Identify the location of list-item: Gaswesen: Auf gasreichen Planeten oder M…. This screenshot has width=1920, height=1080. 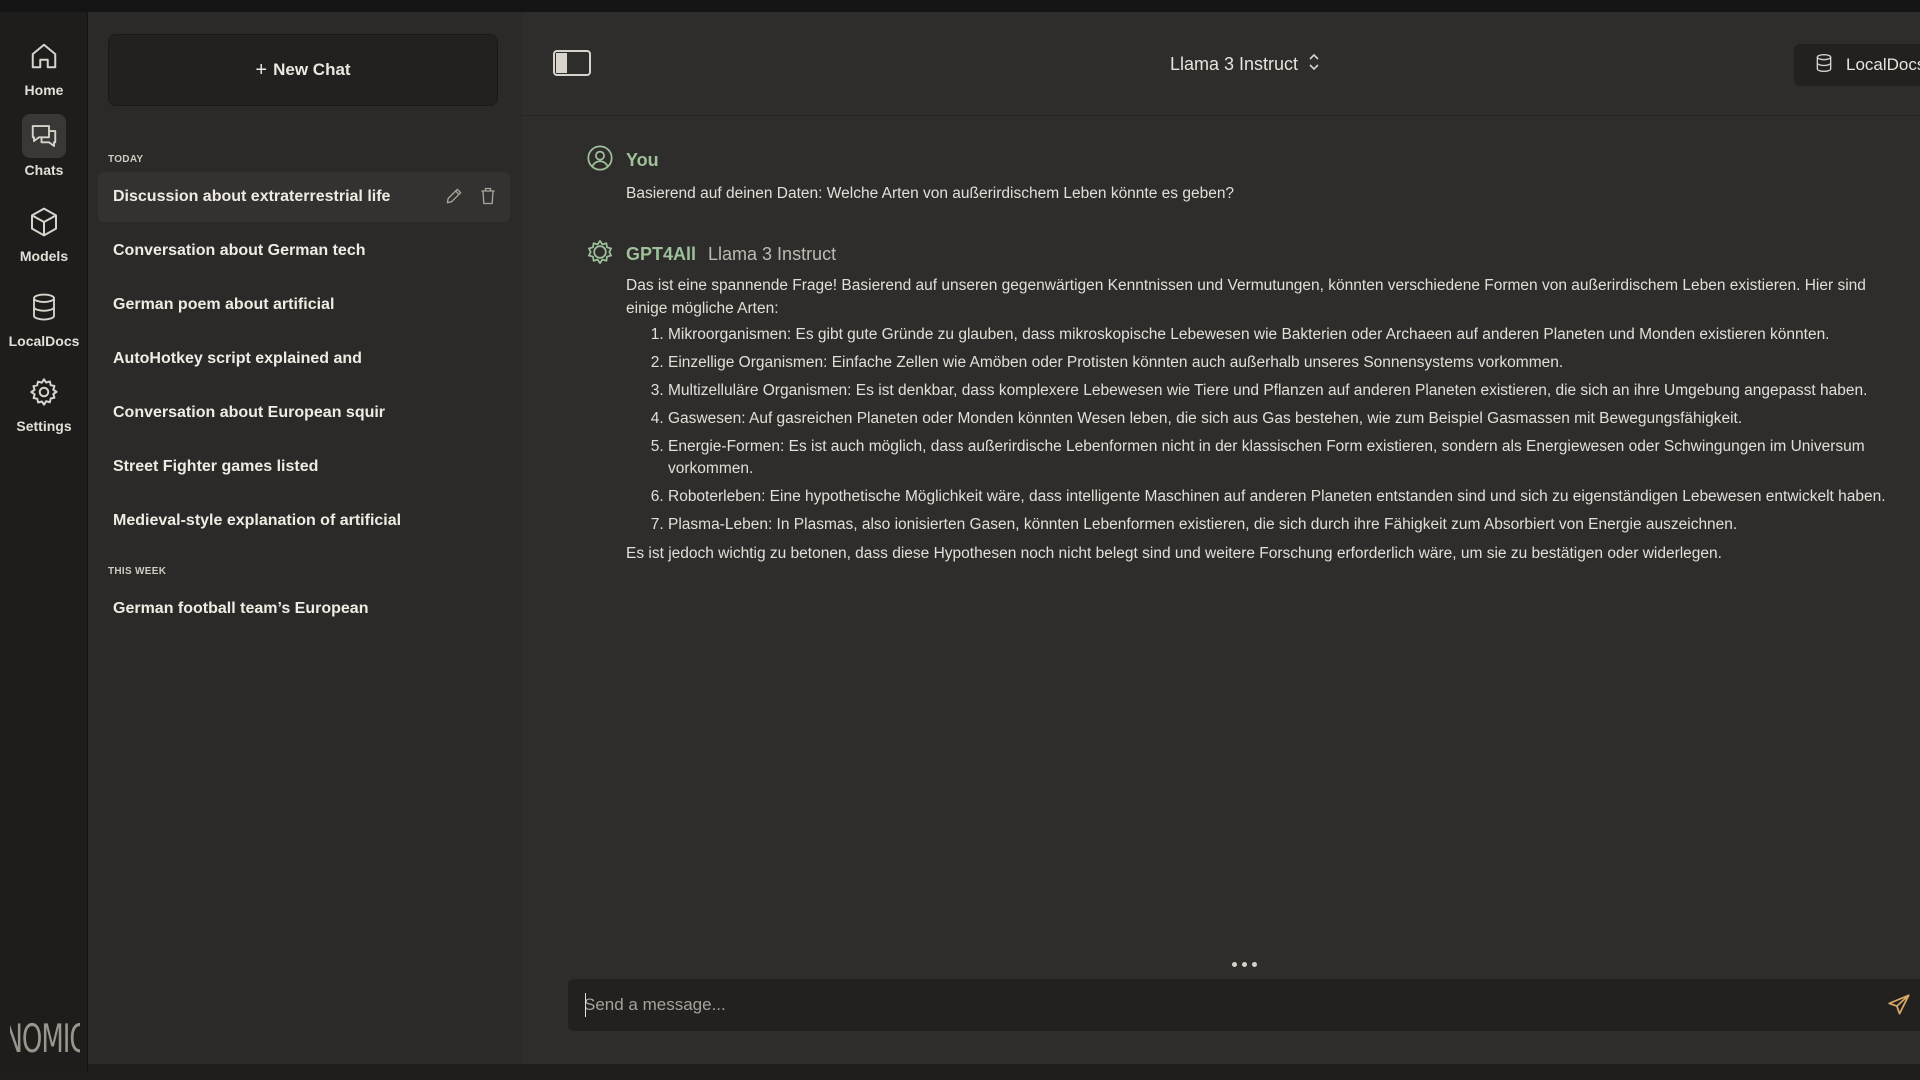
(1282, 419).